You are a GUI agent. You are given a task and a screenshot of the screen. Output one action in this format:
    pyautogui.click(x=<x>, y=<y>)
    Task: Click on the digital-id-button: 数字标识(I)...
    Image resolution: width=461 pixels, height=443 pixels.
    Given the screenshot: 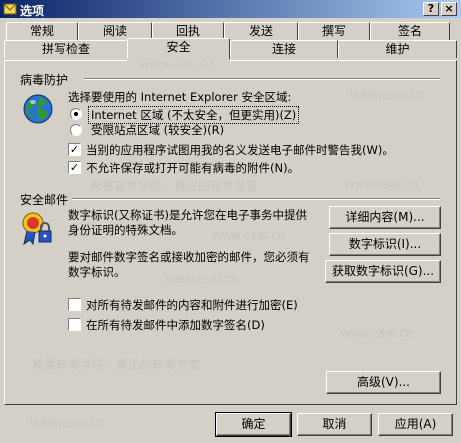 What is the action you would take?
    pyautogui.click(x=385, y=244)
    